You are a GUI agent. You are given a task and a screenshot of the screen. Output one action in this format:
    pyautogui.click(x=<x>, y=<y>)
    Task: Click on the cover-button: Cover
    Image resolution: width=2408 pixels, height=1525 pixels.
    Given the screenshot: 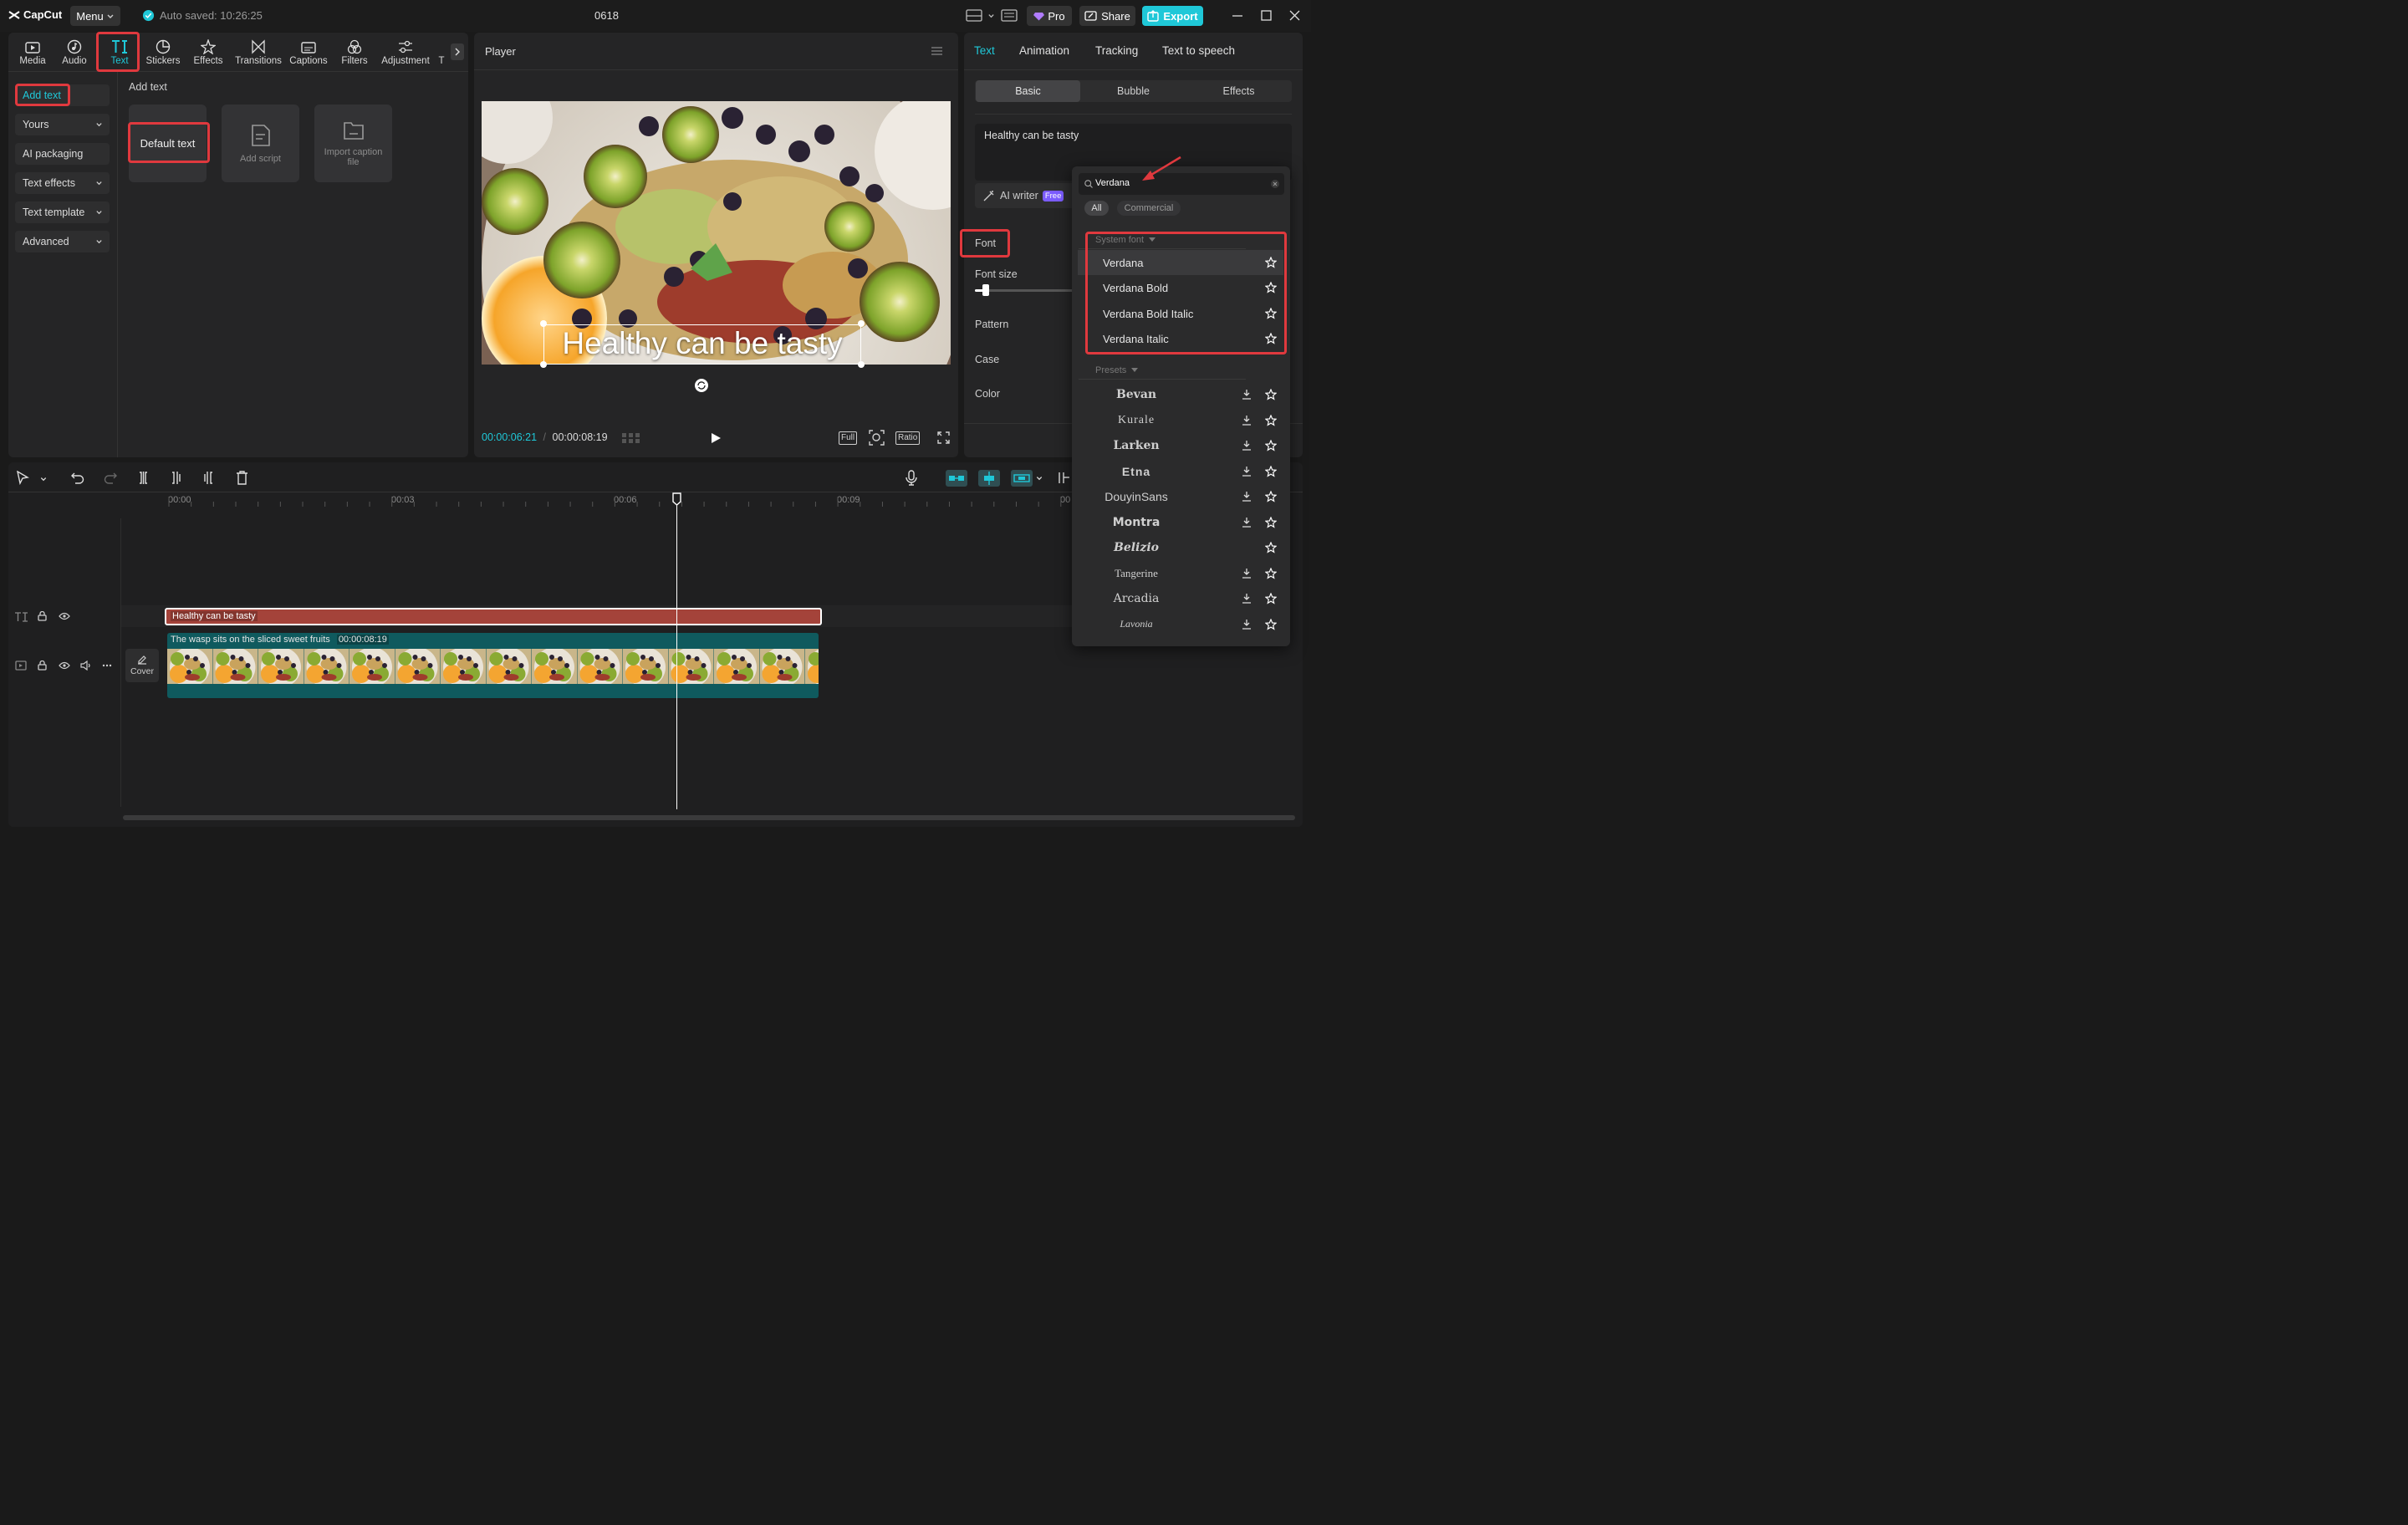 What is the action you would take?
    pyautogui.click(x=142, y=665)
    